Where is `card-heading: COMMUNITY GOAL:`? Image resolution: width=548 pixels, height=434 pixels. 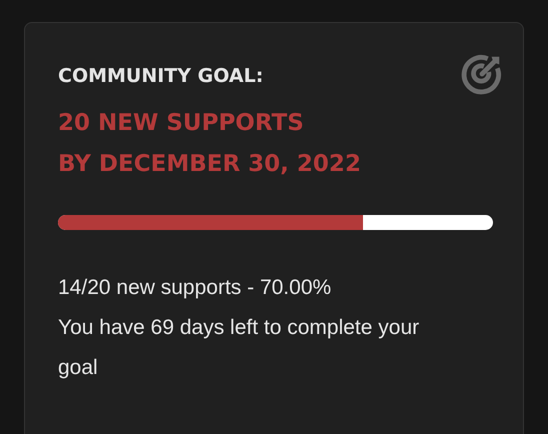
card-heading: COMMUNITY GOAL: is located at coordinates (161, 76).